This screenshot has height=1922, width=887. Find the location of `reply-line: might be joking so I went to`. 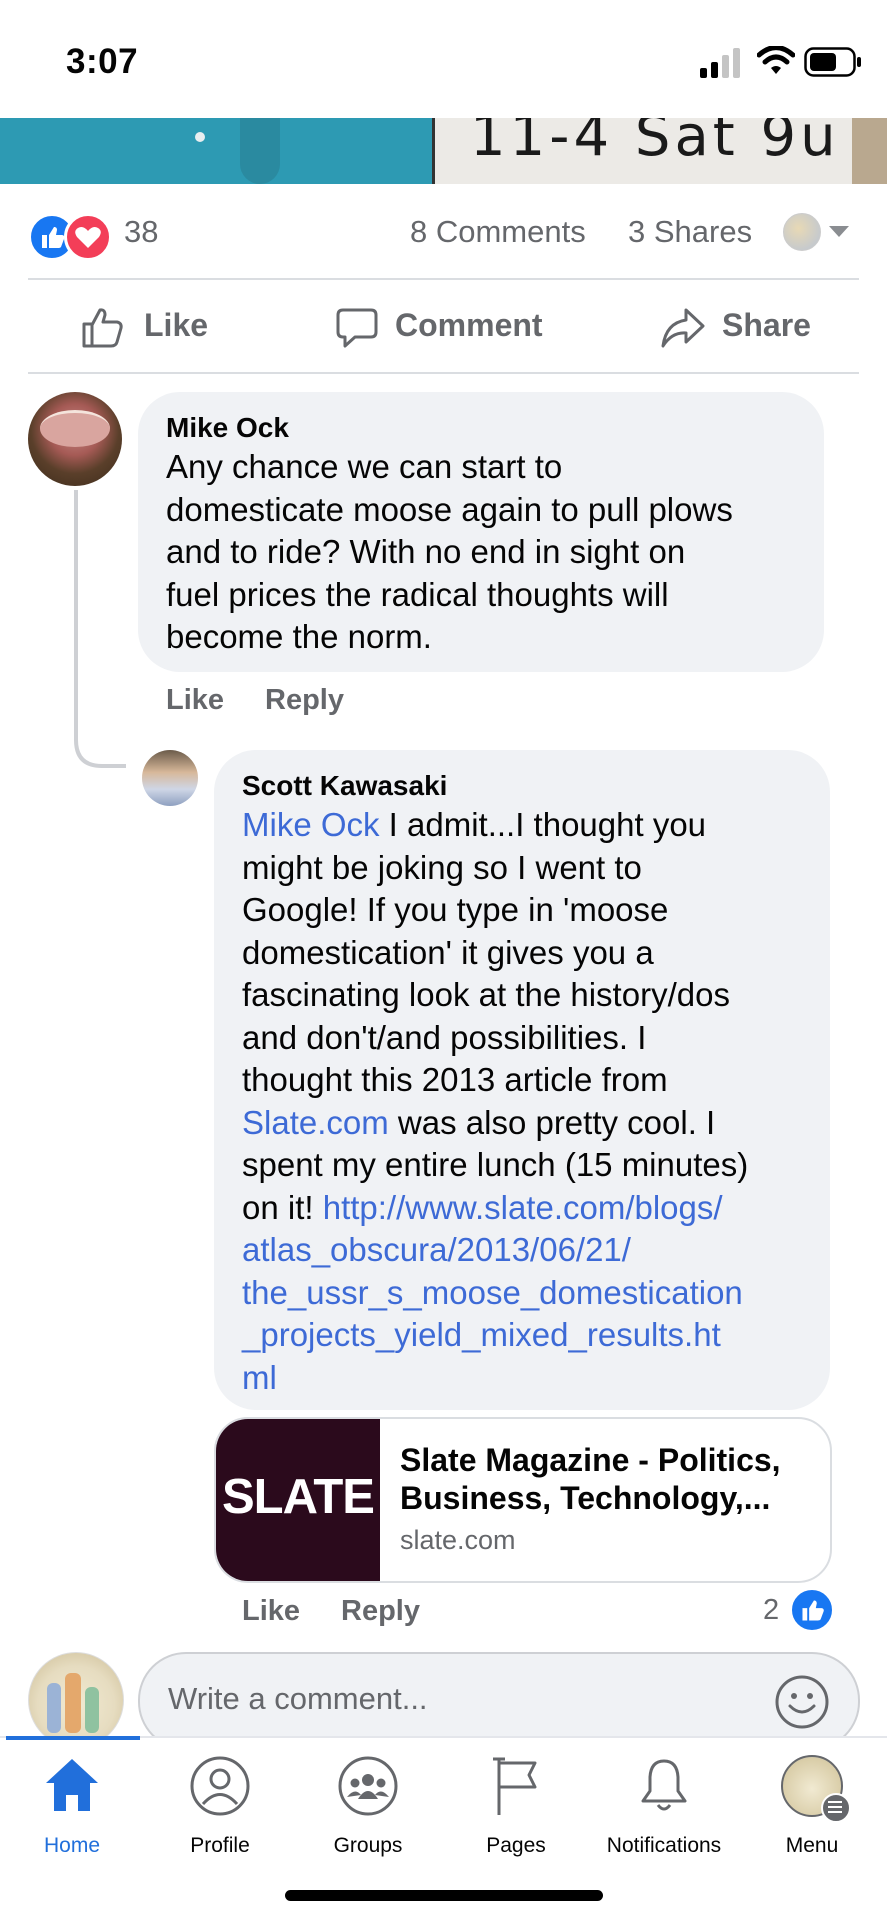

reply-line: might be joking so I went to is located at coordinates (442, 867).